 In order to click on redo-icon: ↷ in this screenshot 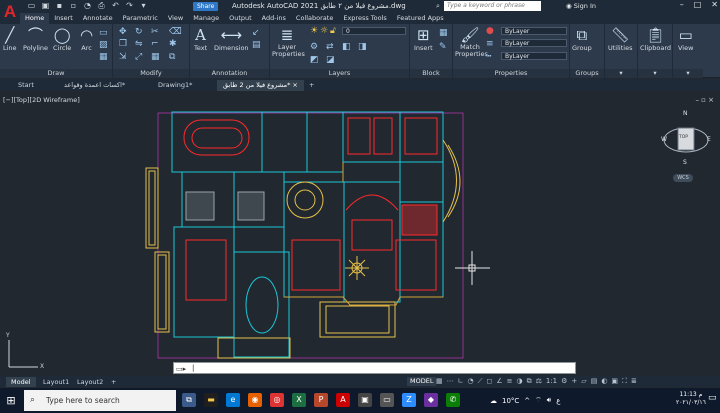, I will do `click(129, 6)`.